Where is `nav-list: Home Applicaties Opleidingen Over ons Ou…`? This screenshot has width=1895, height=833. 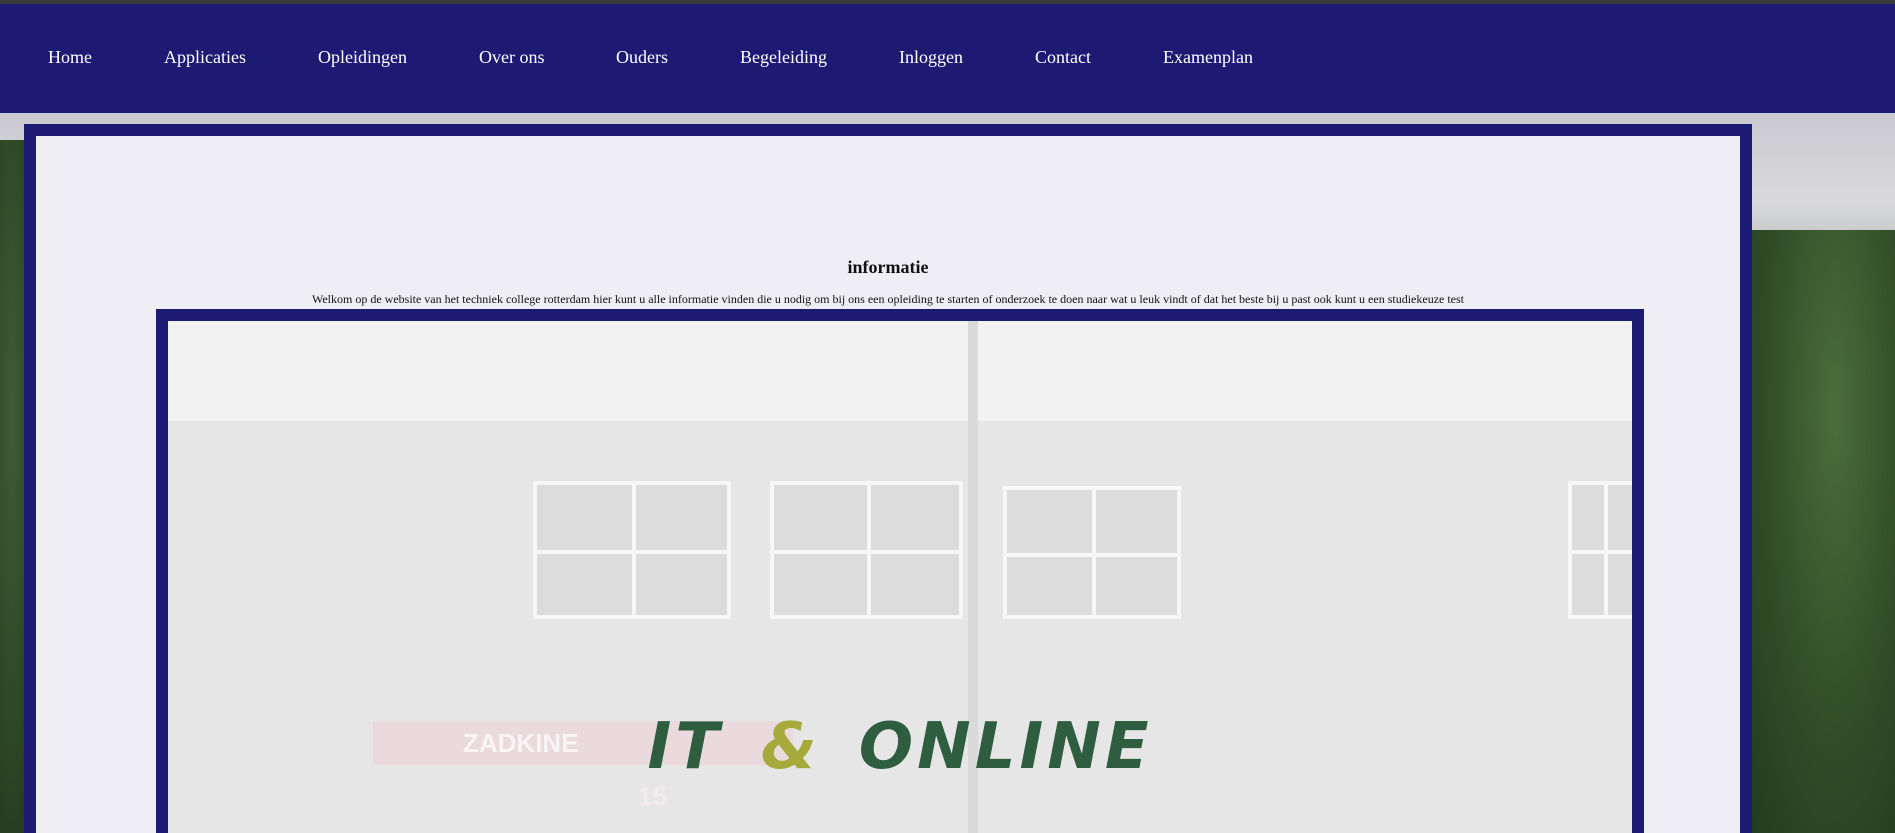
nav-list: Home Applicaties Opleidingen Over ons Ou… is located at coordinates (947, 58).